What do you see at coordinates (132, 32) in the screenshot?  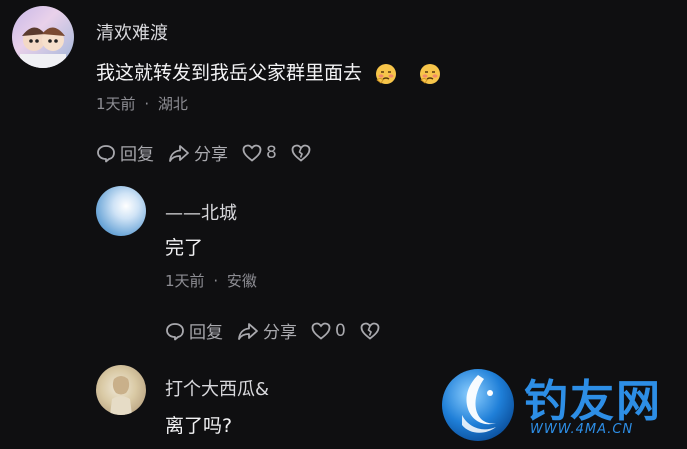 I see `comment-username: 清欢难渡` at bounding box center [132, 32].